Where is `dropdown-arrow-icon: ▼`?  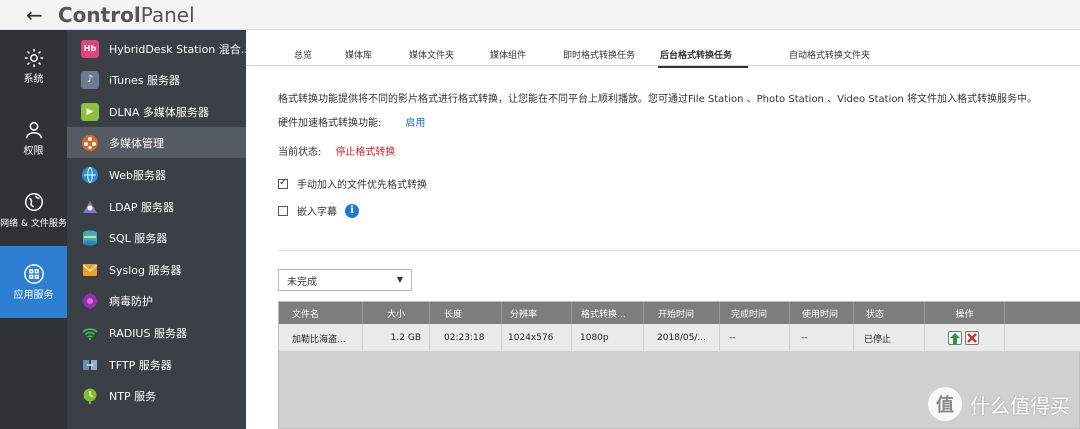 dropdown-arrow-icon: ▼ is located at coordinates (399, 279).